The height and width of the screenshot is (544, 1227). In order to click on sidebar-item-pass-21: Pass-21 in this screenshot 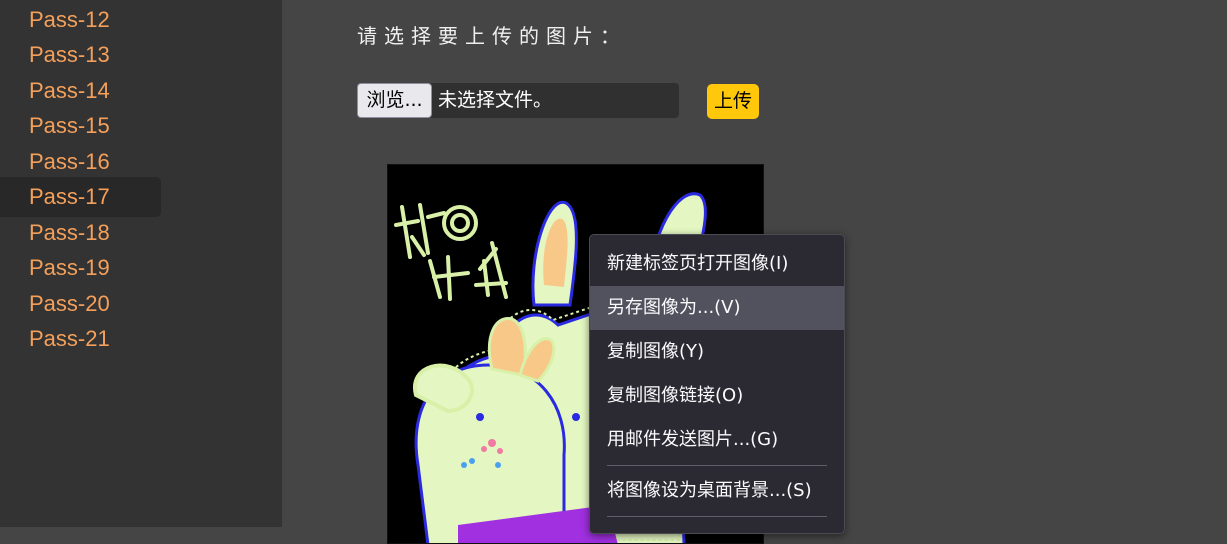, I will do `click(80, 339)`.